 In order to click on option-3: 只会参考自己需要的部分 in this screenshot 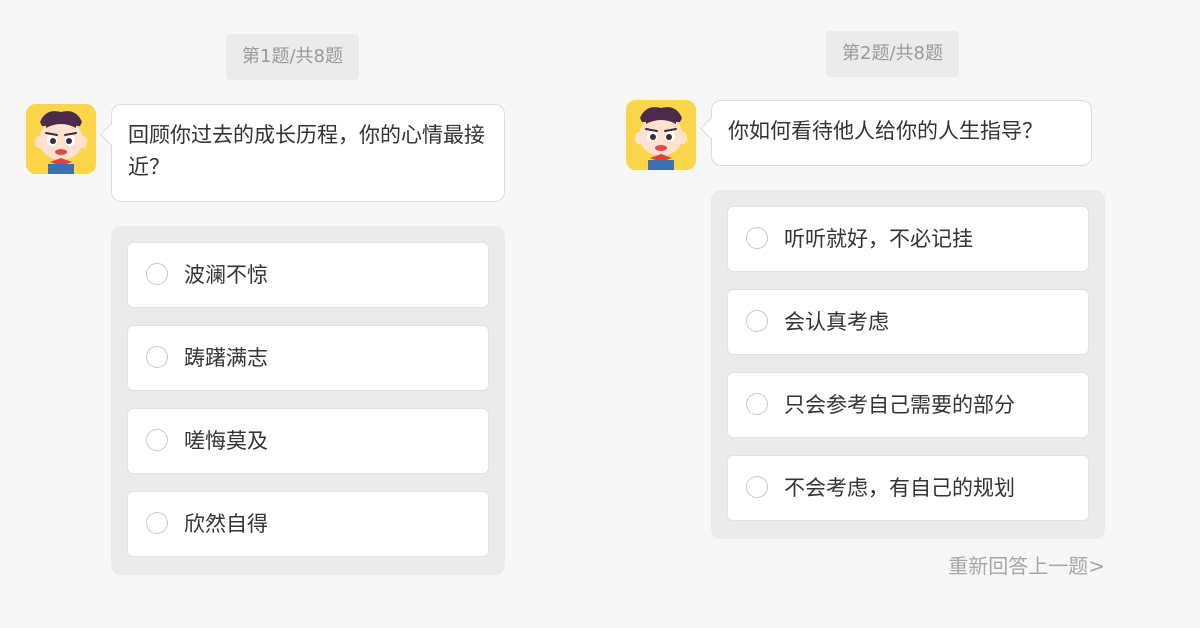, I will do `click(908, 405)`.